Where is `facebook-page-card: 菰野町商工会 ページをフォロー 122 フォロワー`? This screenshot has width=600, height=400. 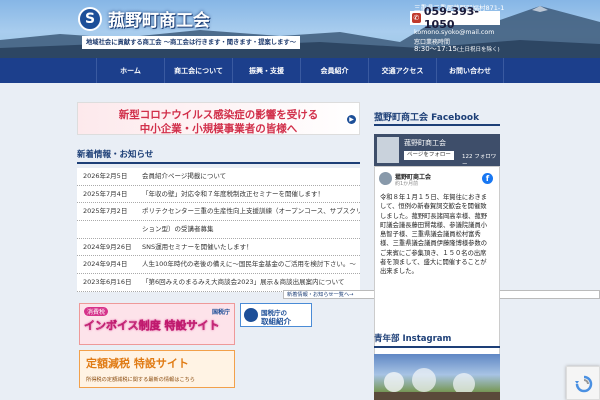 facebook-page-card: 菰野町商工会 ページをフォロー 122 フォロワー is located at coordinates (437, 150).